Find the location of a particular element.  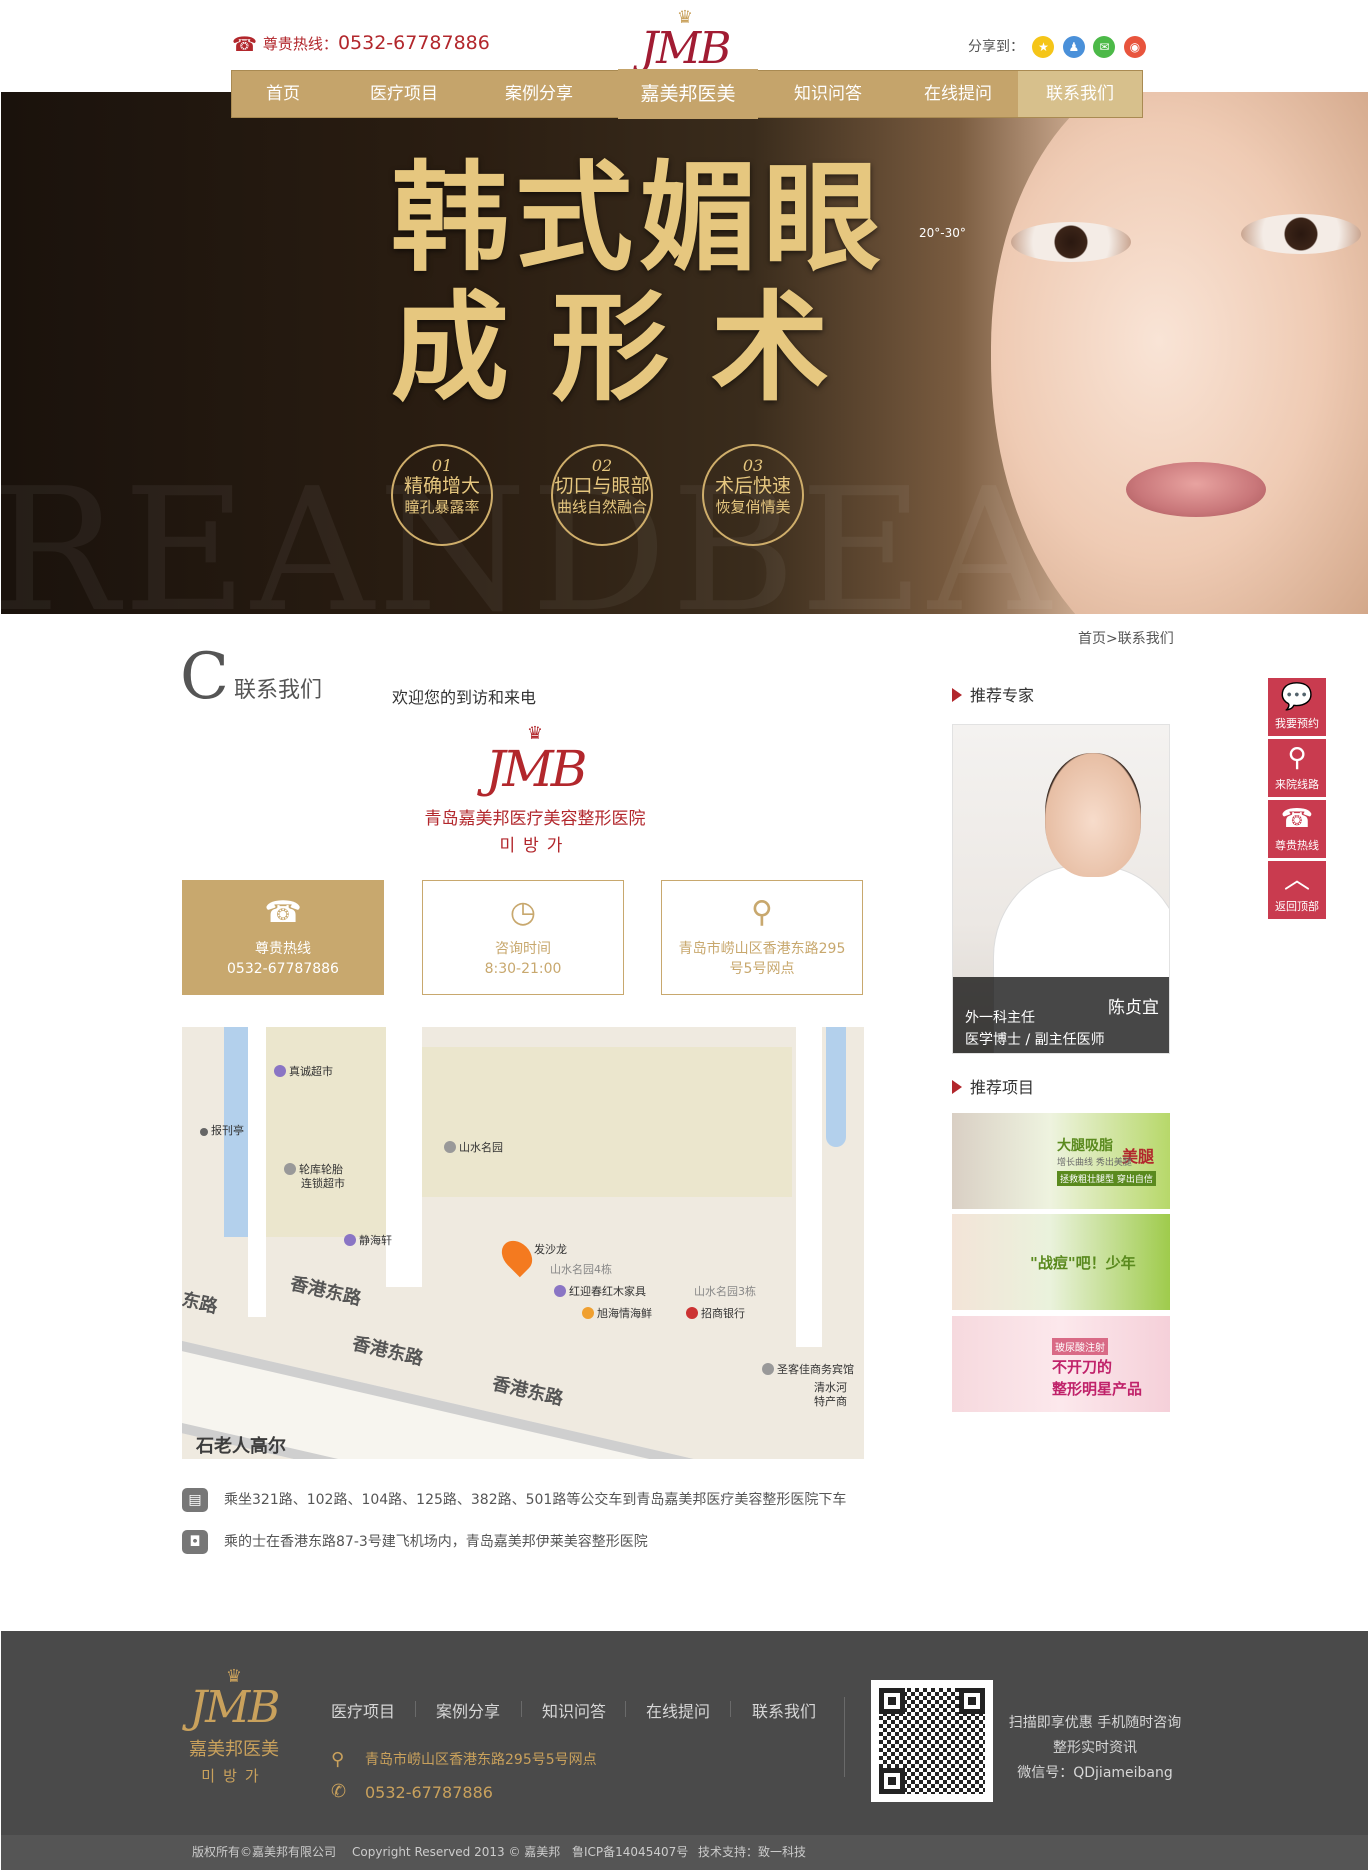

map-poi: 红迎春红木家具 is located at coordinates (600, 1291).